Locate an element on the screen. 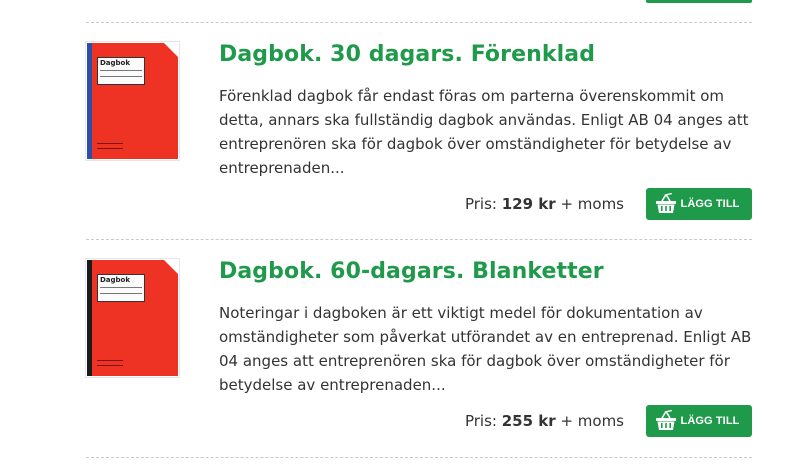 The width and height of the screenshot is (799, 469). price-amount: 255 kr is located at coordinates (528, 421).